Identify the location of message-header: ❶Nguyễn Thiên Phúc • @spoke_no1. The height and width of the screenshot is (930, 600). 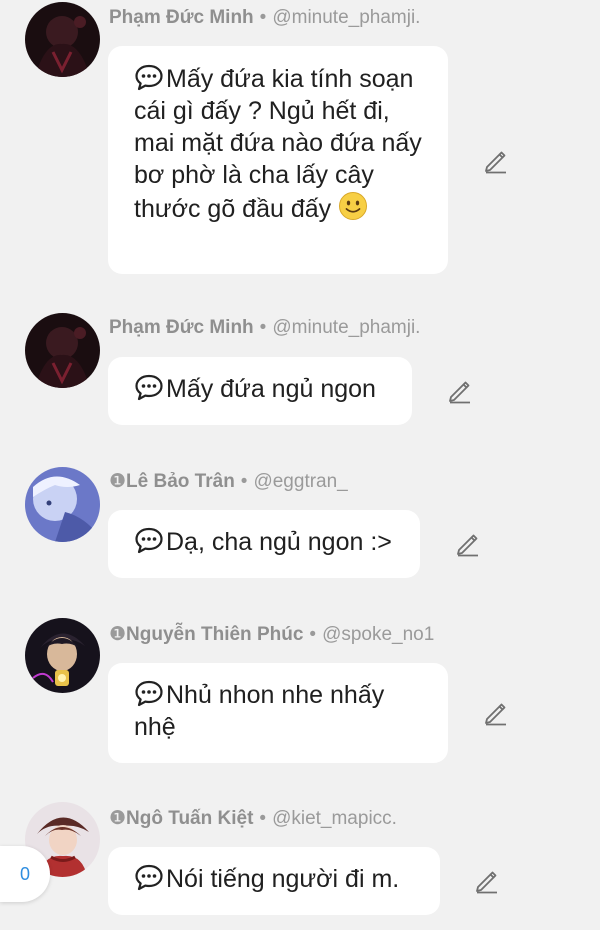
(271, 634).